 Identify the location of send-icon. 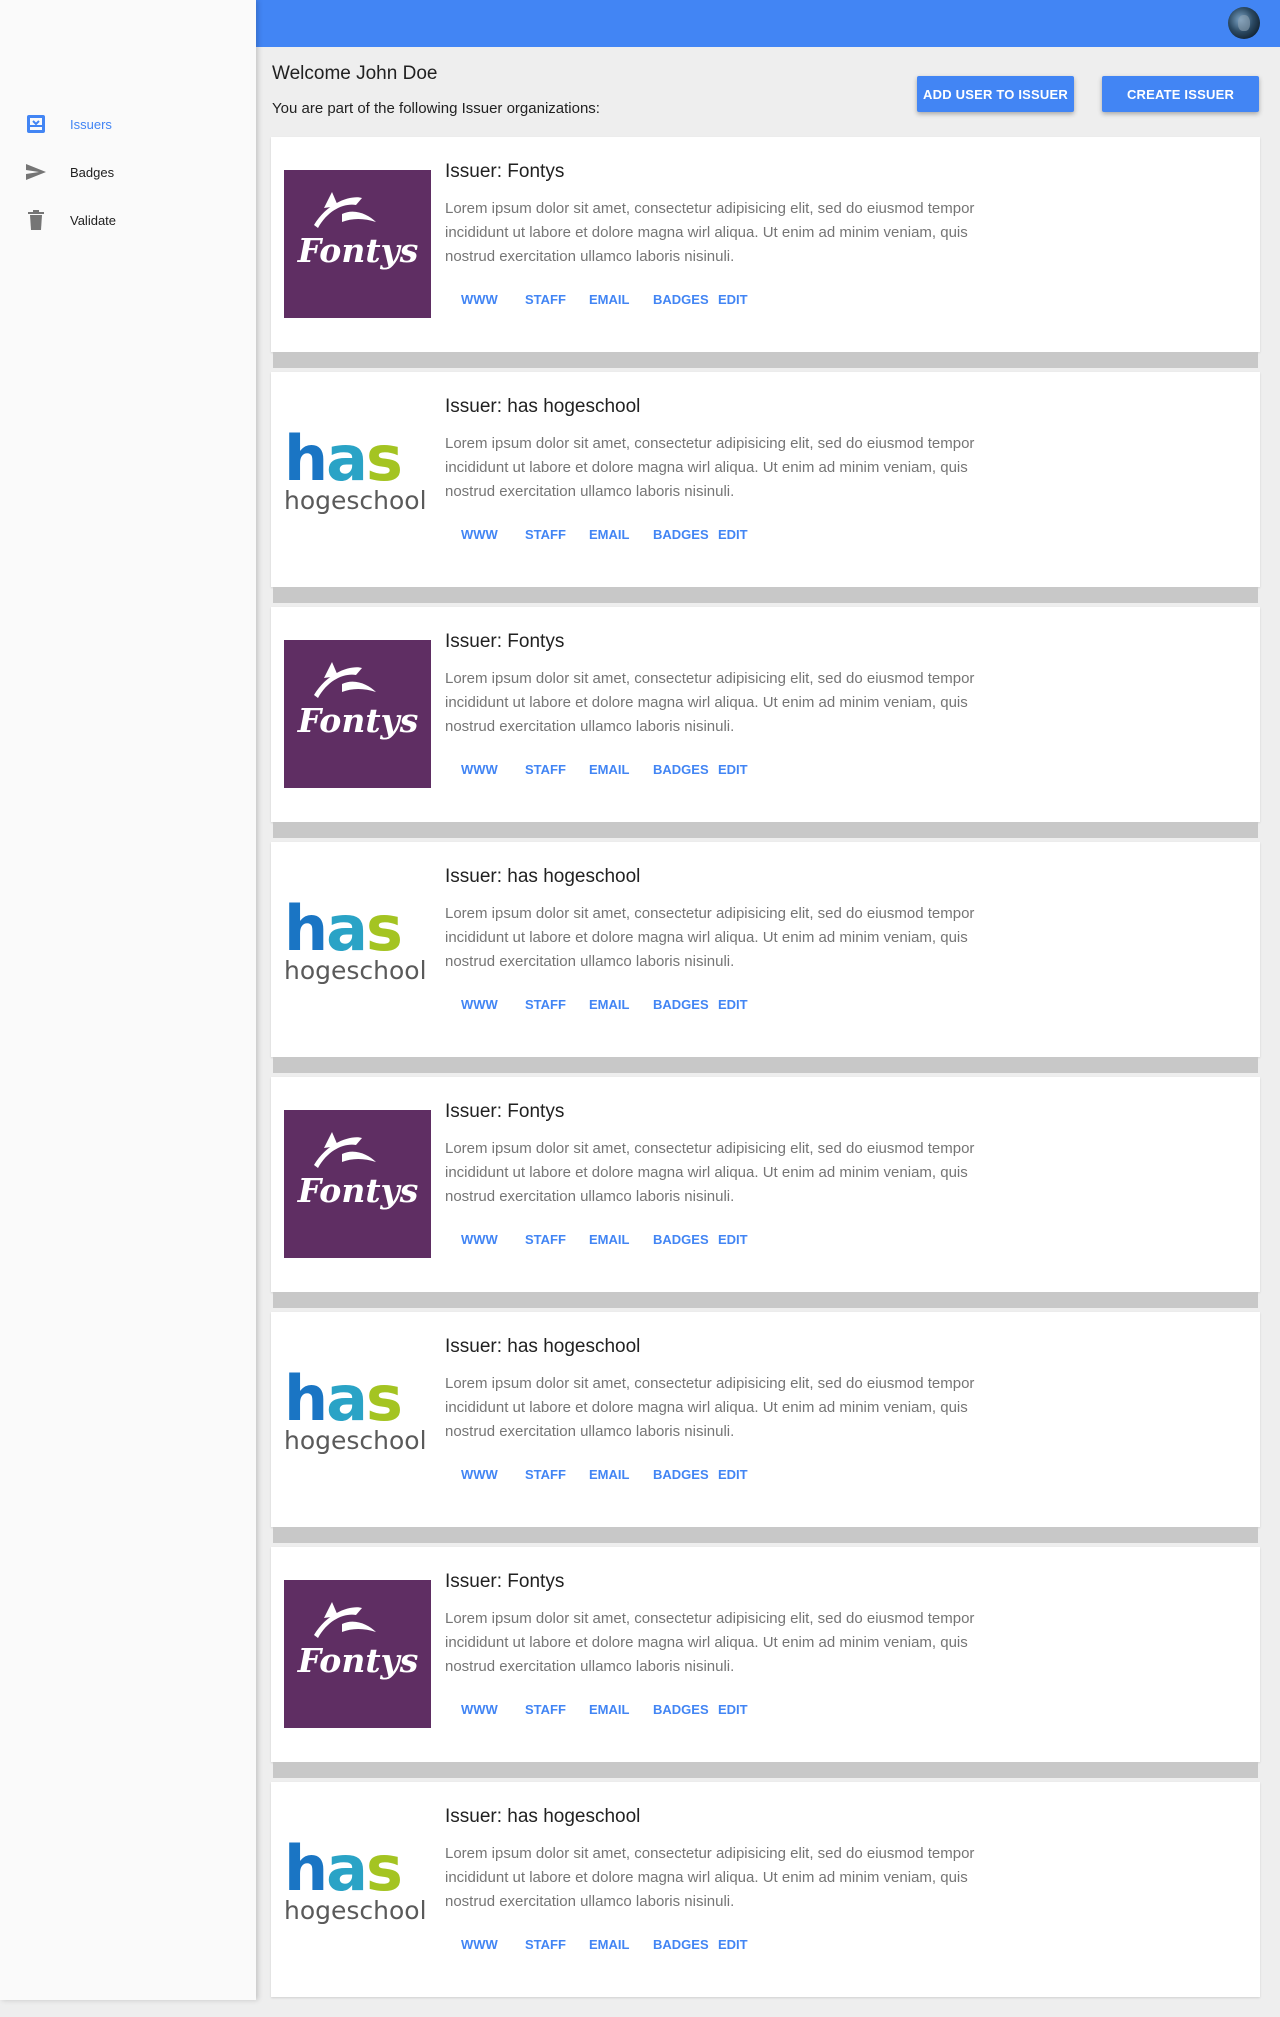
(36, 172).